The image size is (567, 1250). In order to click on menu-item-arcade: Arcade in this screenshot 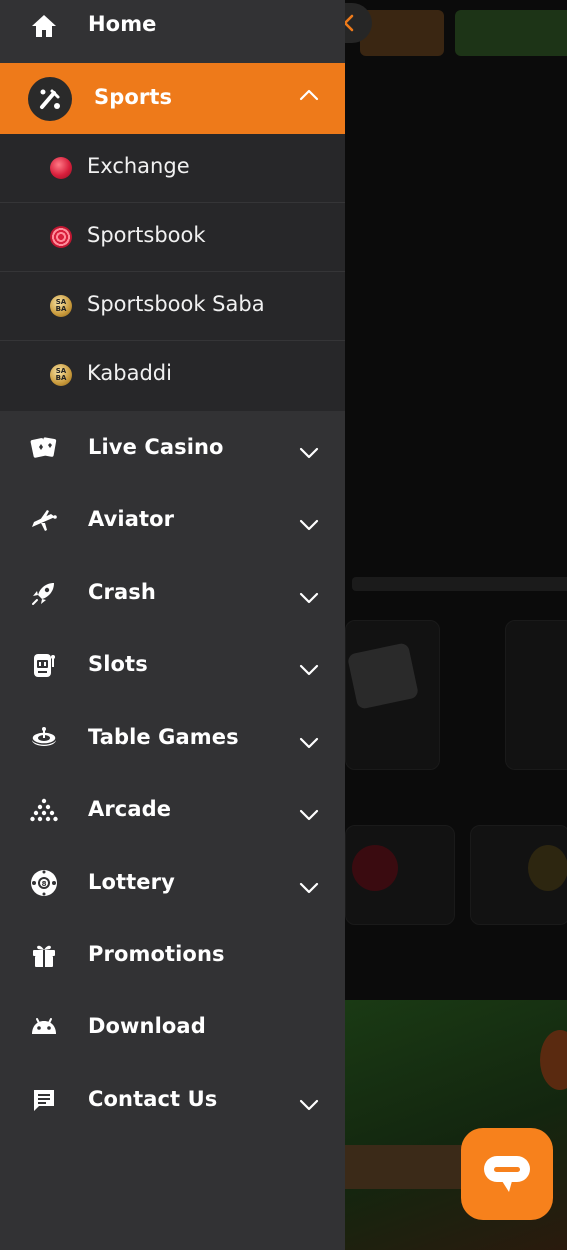, I will do `click(172, 810)`.